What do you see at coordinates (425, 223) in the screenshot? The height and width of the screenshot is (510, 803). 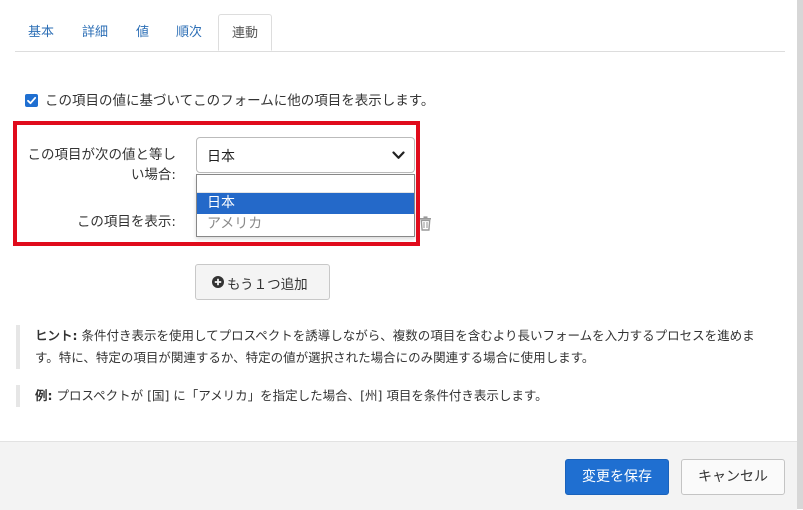 I see `trash-icon` at bounding box center [425, 223].